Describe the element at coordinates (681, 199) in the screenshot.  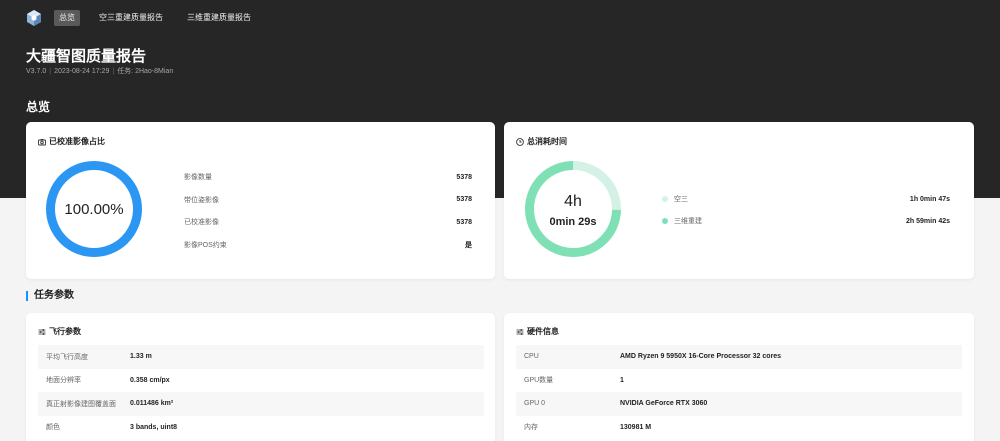
I see `legend-key: 空三` at that location.